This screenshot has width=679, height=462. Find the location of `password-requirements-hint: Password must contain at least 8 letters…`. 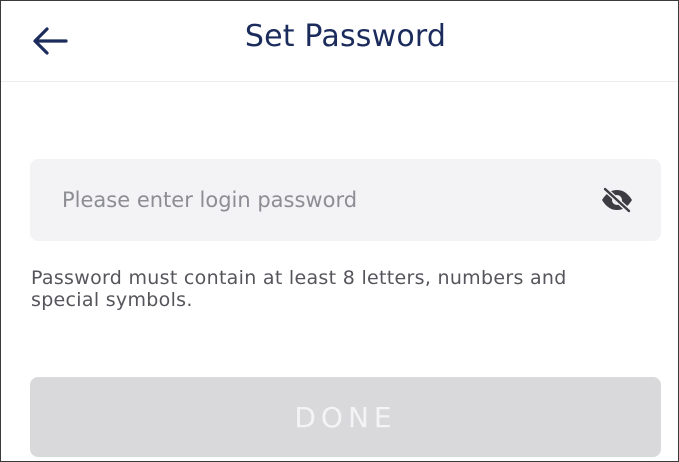

password-requirements-hint: Password must contain at least 8 letters… is located at coordinates (299, 289).